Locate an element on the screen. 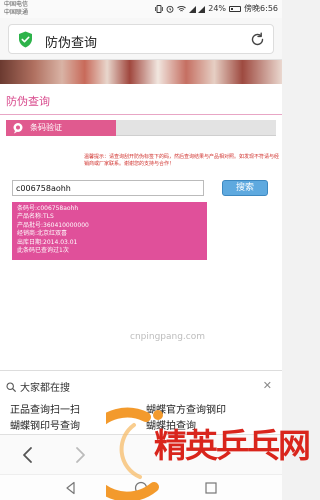 This screenshot has width=320, height=500. wifi-icon is located at coordinates (182, 8).